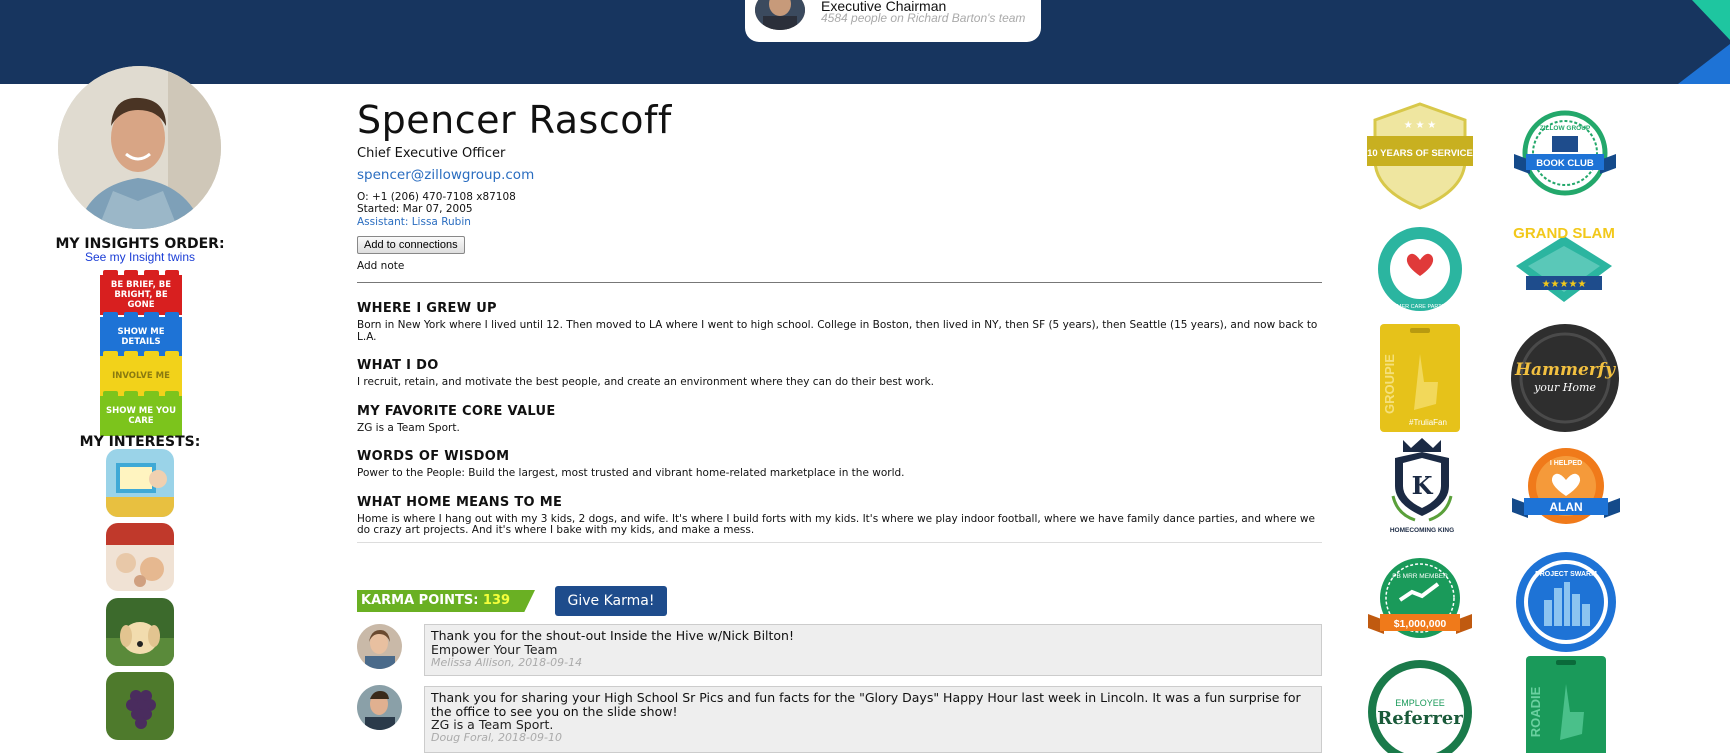 The width and height of the screenshot is (1730, 753). I want to click on badge-helped-alan: I HELPED ALAN, so click(1566, 490).